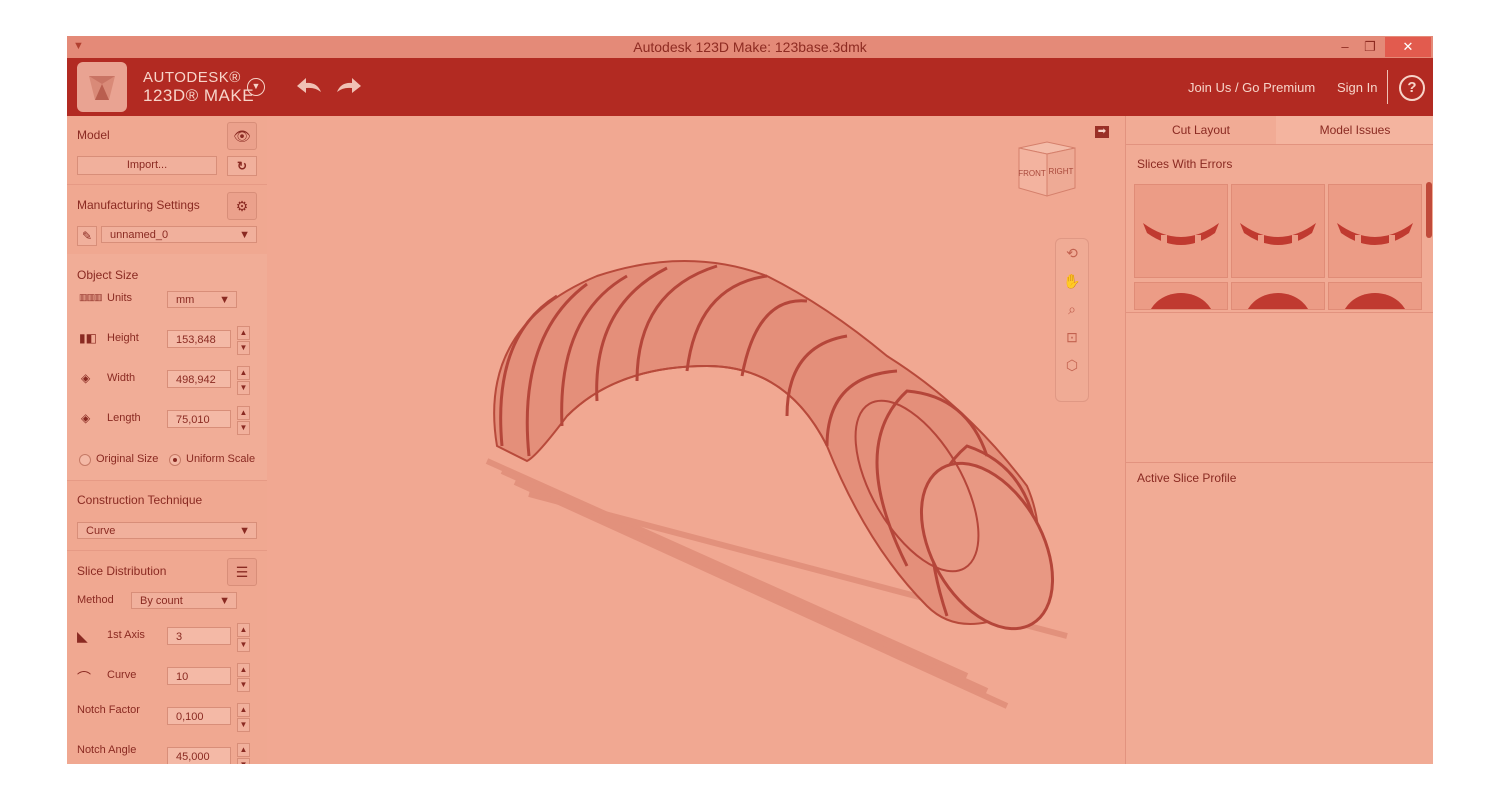 The image size is (1500, 800). What do you see at coordinates (161, 601) in the screenshot?
I see `method-value: By count` at bounding box center [161, 601].